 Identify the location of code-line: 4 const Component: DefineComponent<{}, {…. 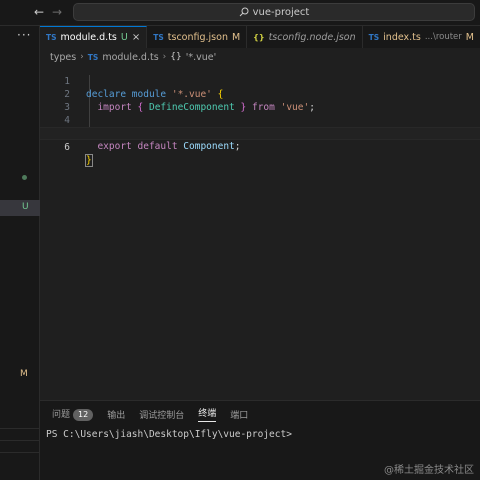
(260, 120).